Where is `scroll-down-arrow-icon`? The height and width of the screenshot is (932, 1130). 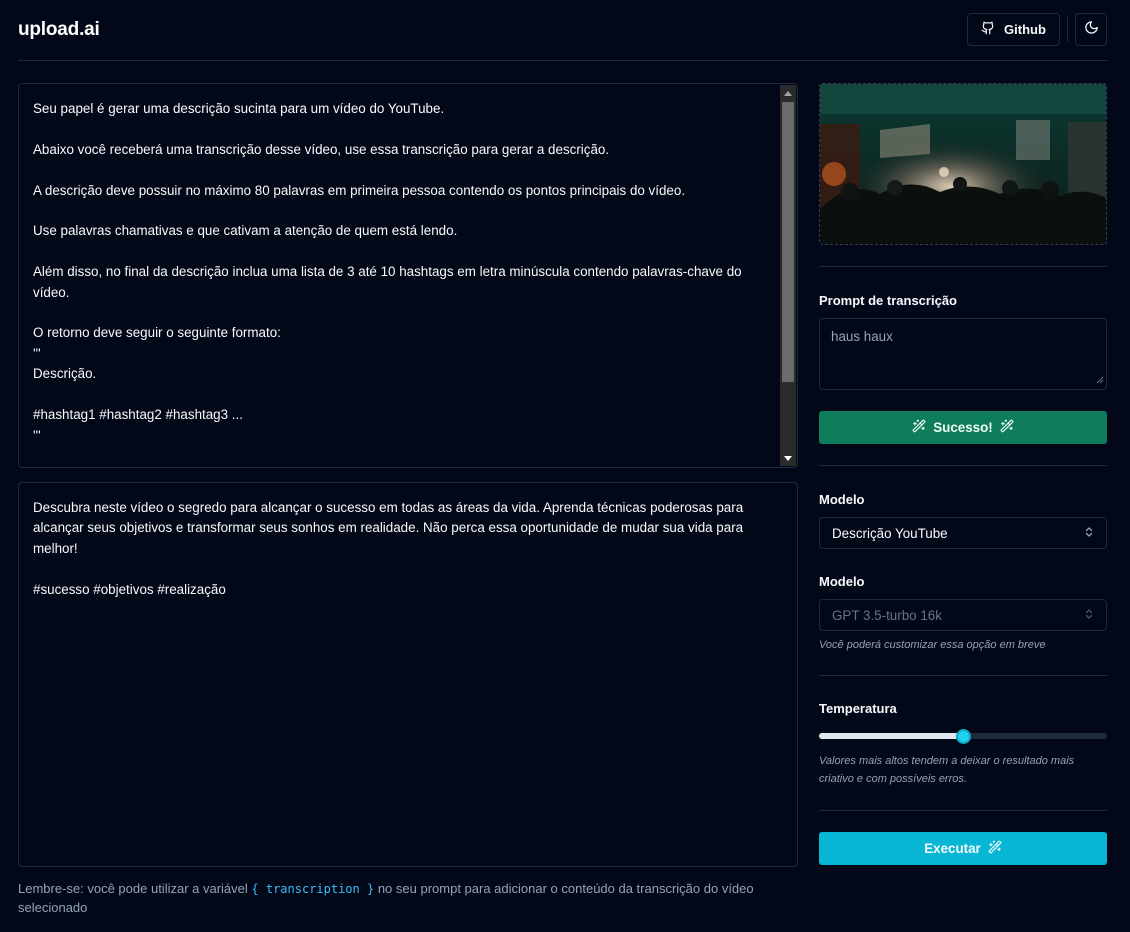
scroll-down-arrow-icon is located at coordinates (788, 458).